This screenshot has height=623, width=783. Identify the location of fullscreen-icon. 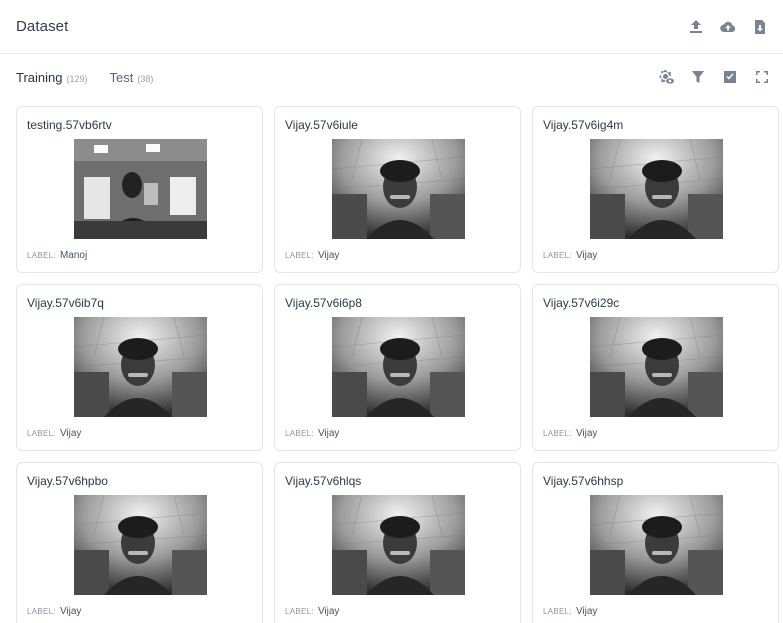
(762, 77).